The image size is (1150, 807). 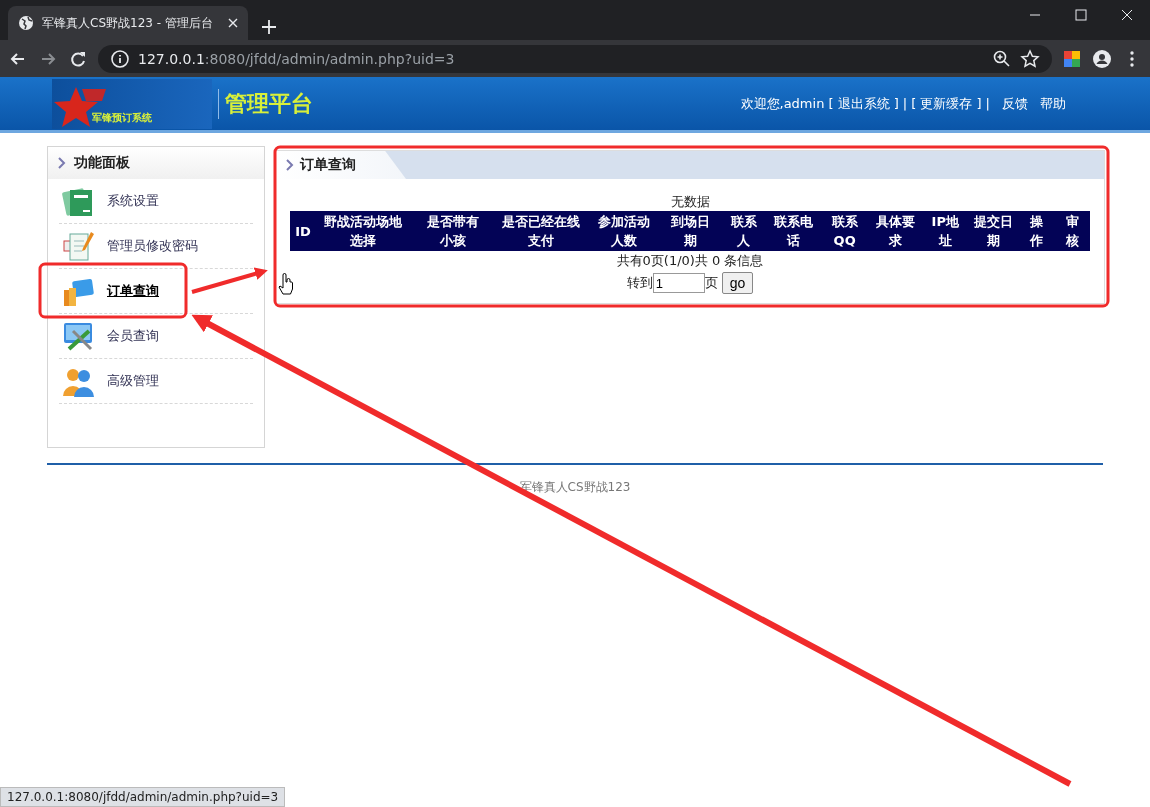 What do you see at coordinates (1015, 103) in the screenshot?
I see `header-link: 反馈` at bounding box center [1015, 103].